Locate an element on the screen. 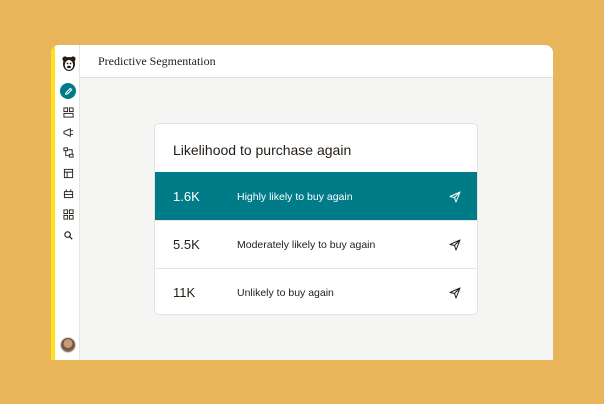 Image resolution: width=604 pixels, height=404 pixels. segment-row-moderately-likely: 5.5K Moderately likely to buy again is located at coordinates (316, 244).